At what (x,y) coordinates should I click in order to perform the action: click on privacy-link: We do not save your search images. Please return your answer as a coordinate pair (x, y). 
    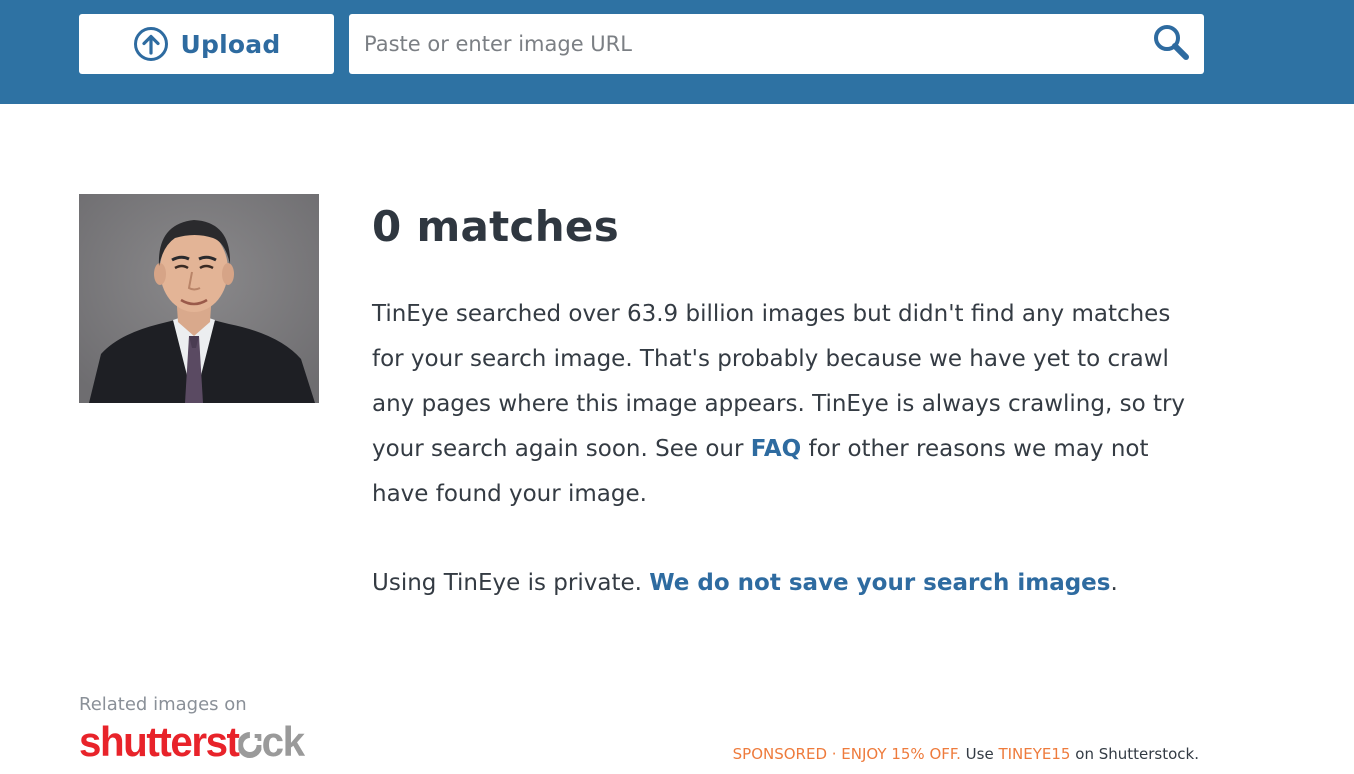
    Looking at the image, I should click on (879, 583).